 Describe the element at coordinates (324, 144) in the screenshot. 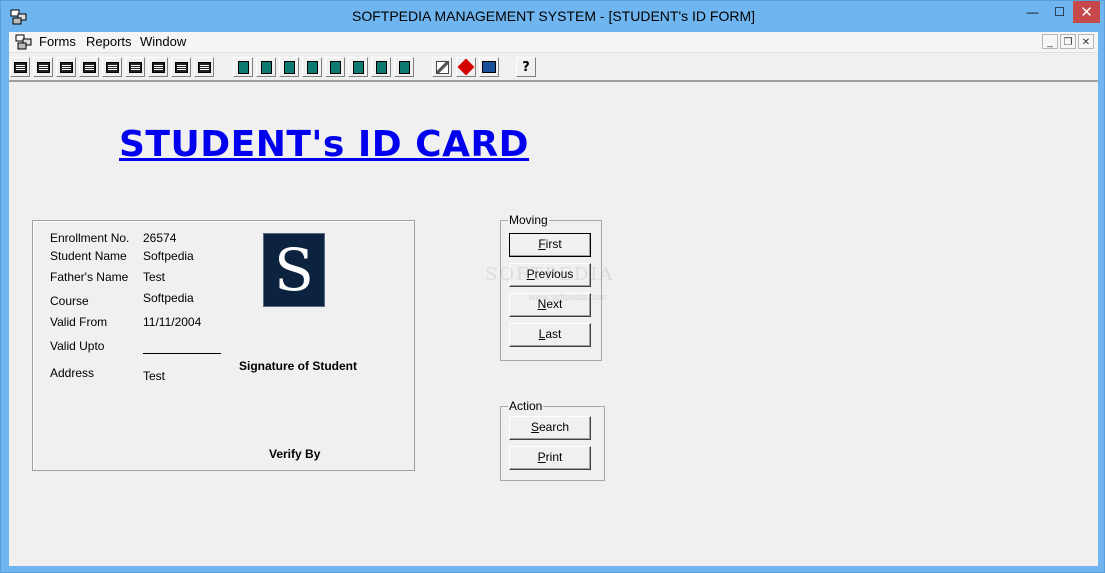

I see `page-title: STUDENT's ID CARD` at that location.